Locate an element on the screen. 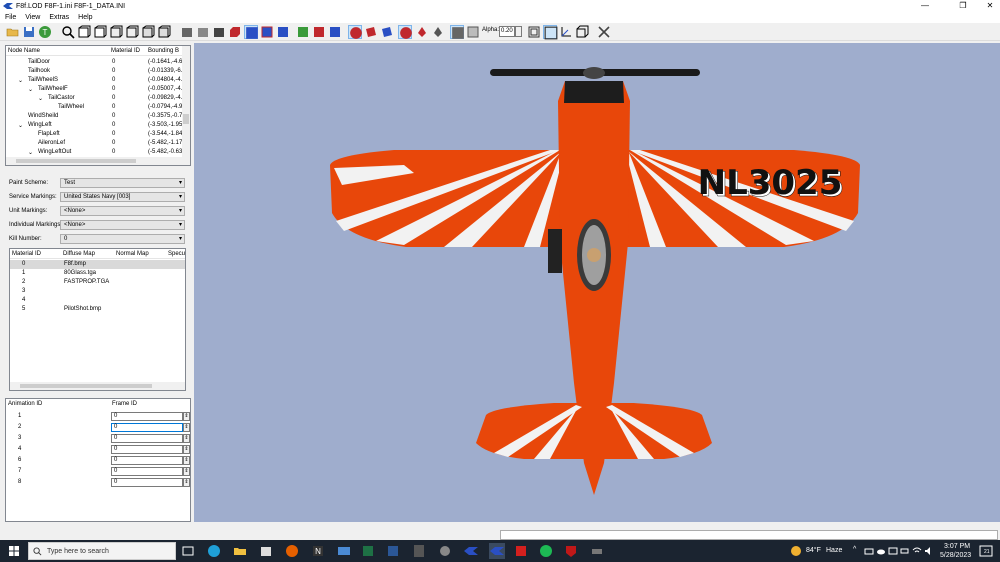 This screenshot has height=562, width=1000. alpha-input: 0.20 is located at coordinates (507, 31).